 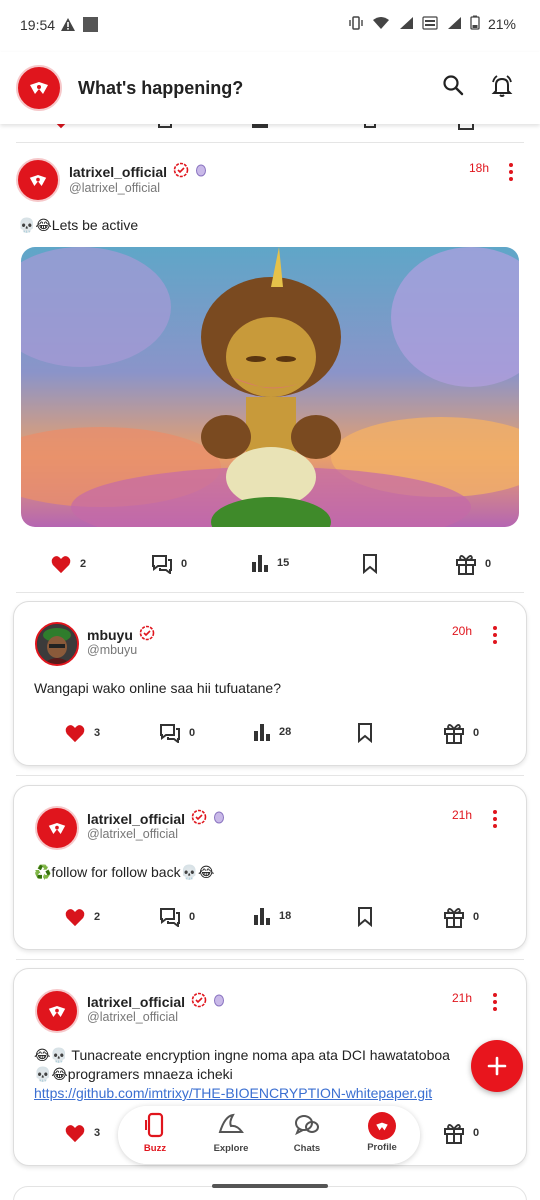 I want to click on like-count: 2, so click(x=83, y=564).